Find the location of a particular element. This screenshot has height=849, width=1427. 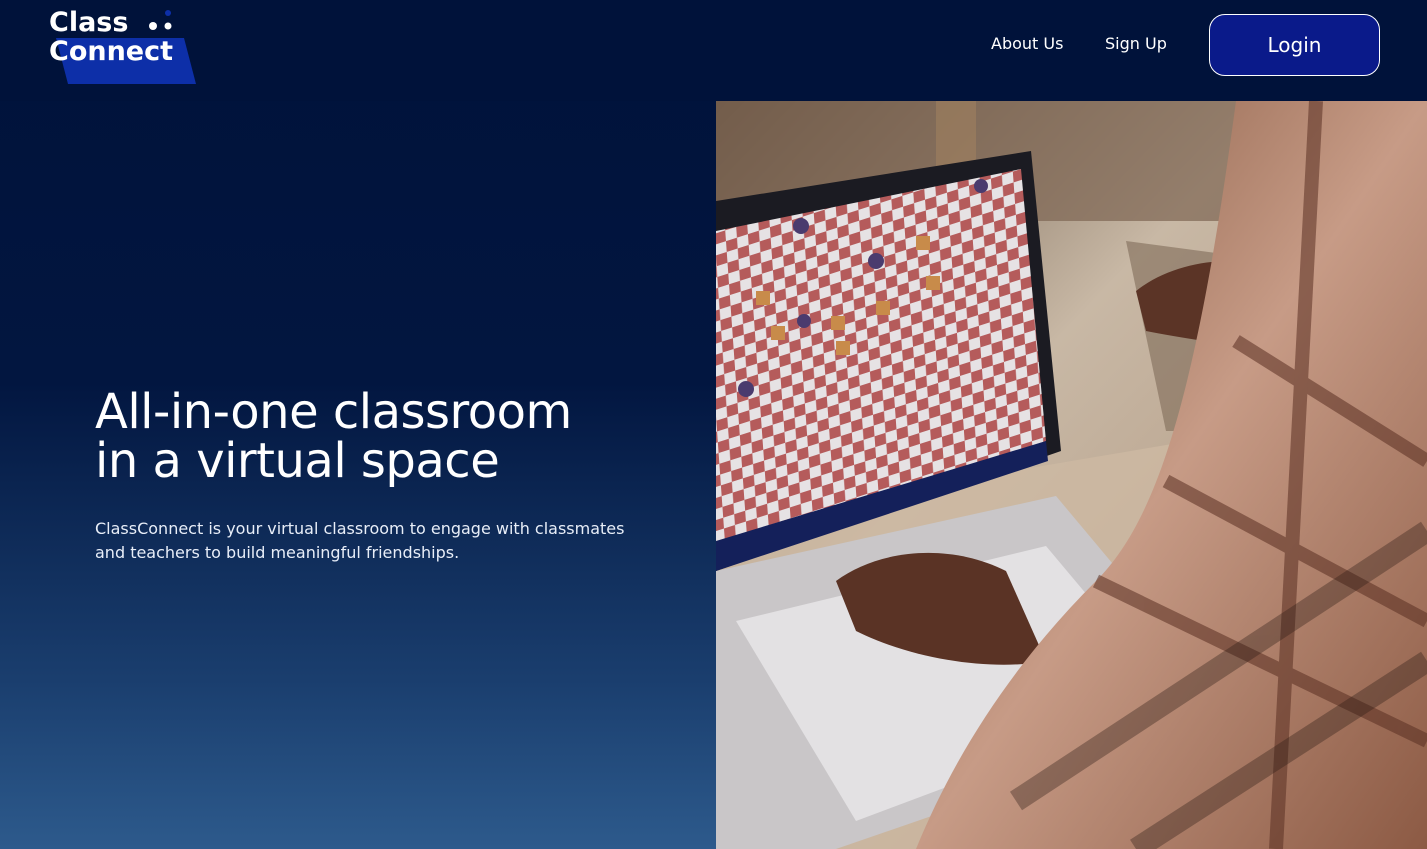

hero-title-line2: in a virtual space is located at coordinates (297, 461).